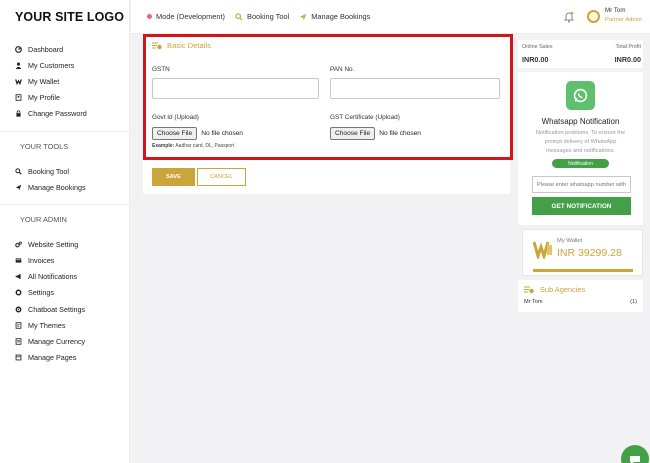 Image resolution: width=650 pixels, height=463 pixels. I want to click on sidebar-item-label: My Profile, so click(44, 98).